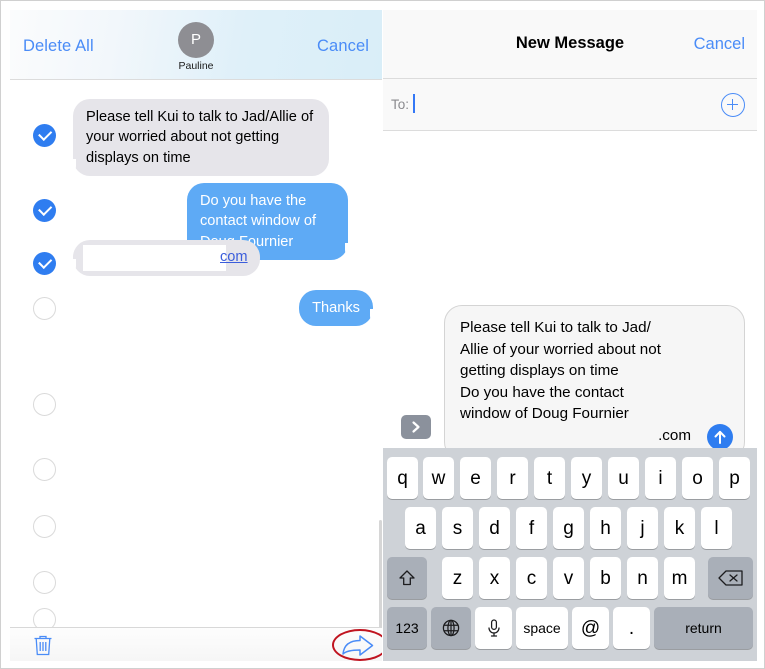 This screenshot has height=669, width=765. Describe the element at coordinates (642, 578) in the screenshot. I see `key-n: n` at that location.